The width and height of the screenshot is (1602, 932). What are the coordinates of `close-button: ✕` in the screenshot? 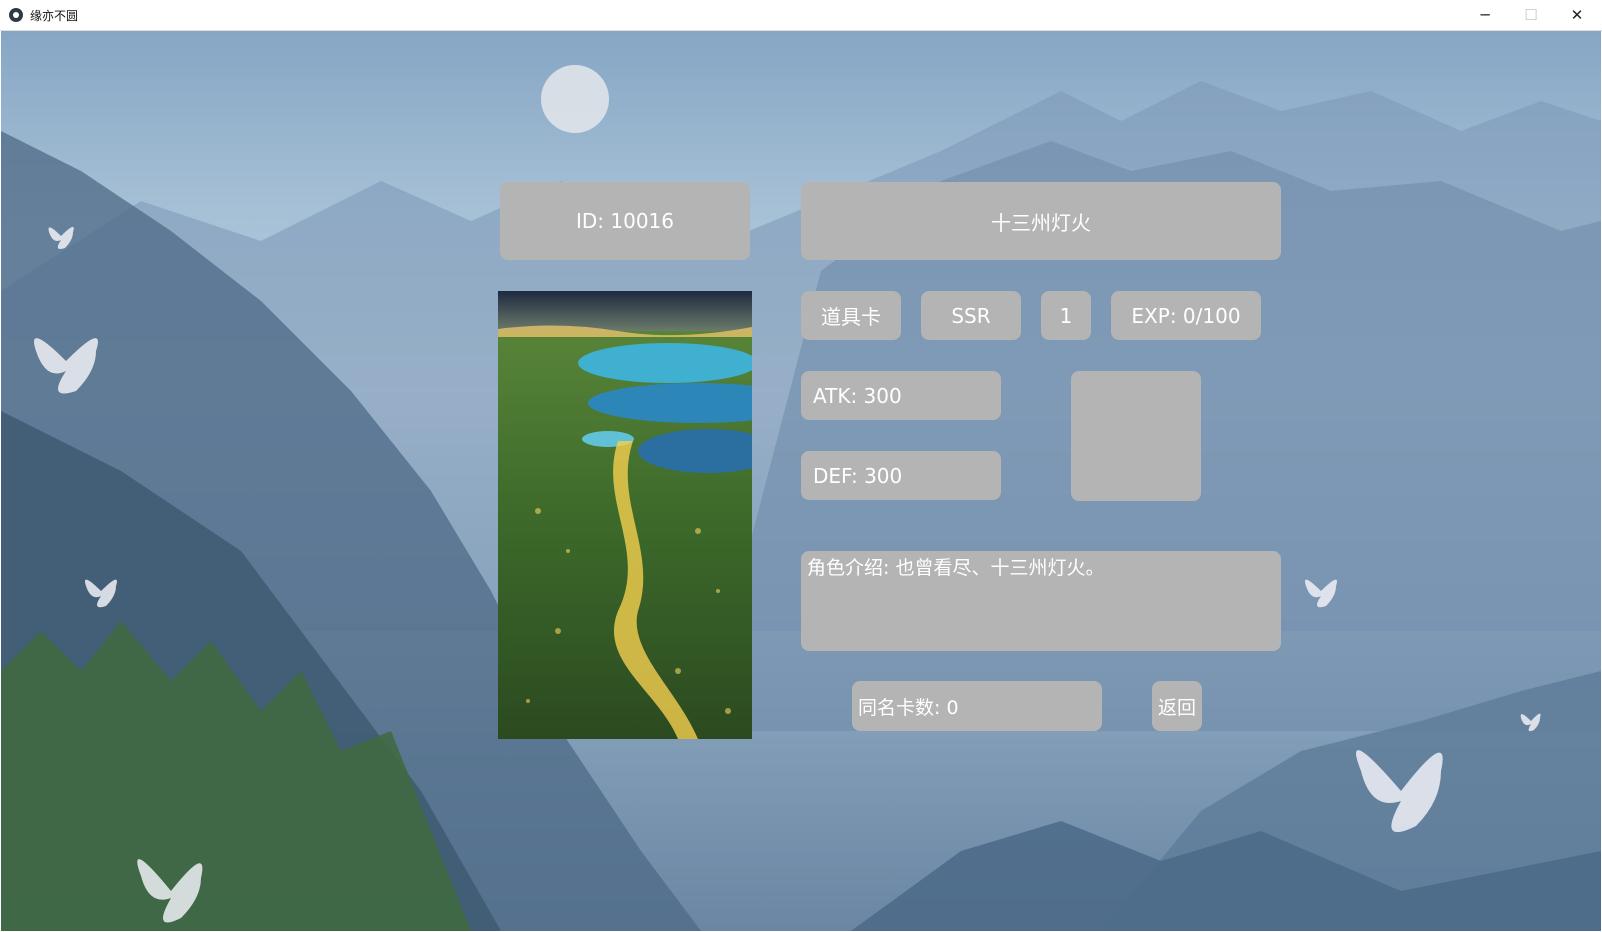 It's located at (1577, 15).